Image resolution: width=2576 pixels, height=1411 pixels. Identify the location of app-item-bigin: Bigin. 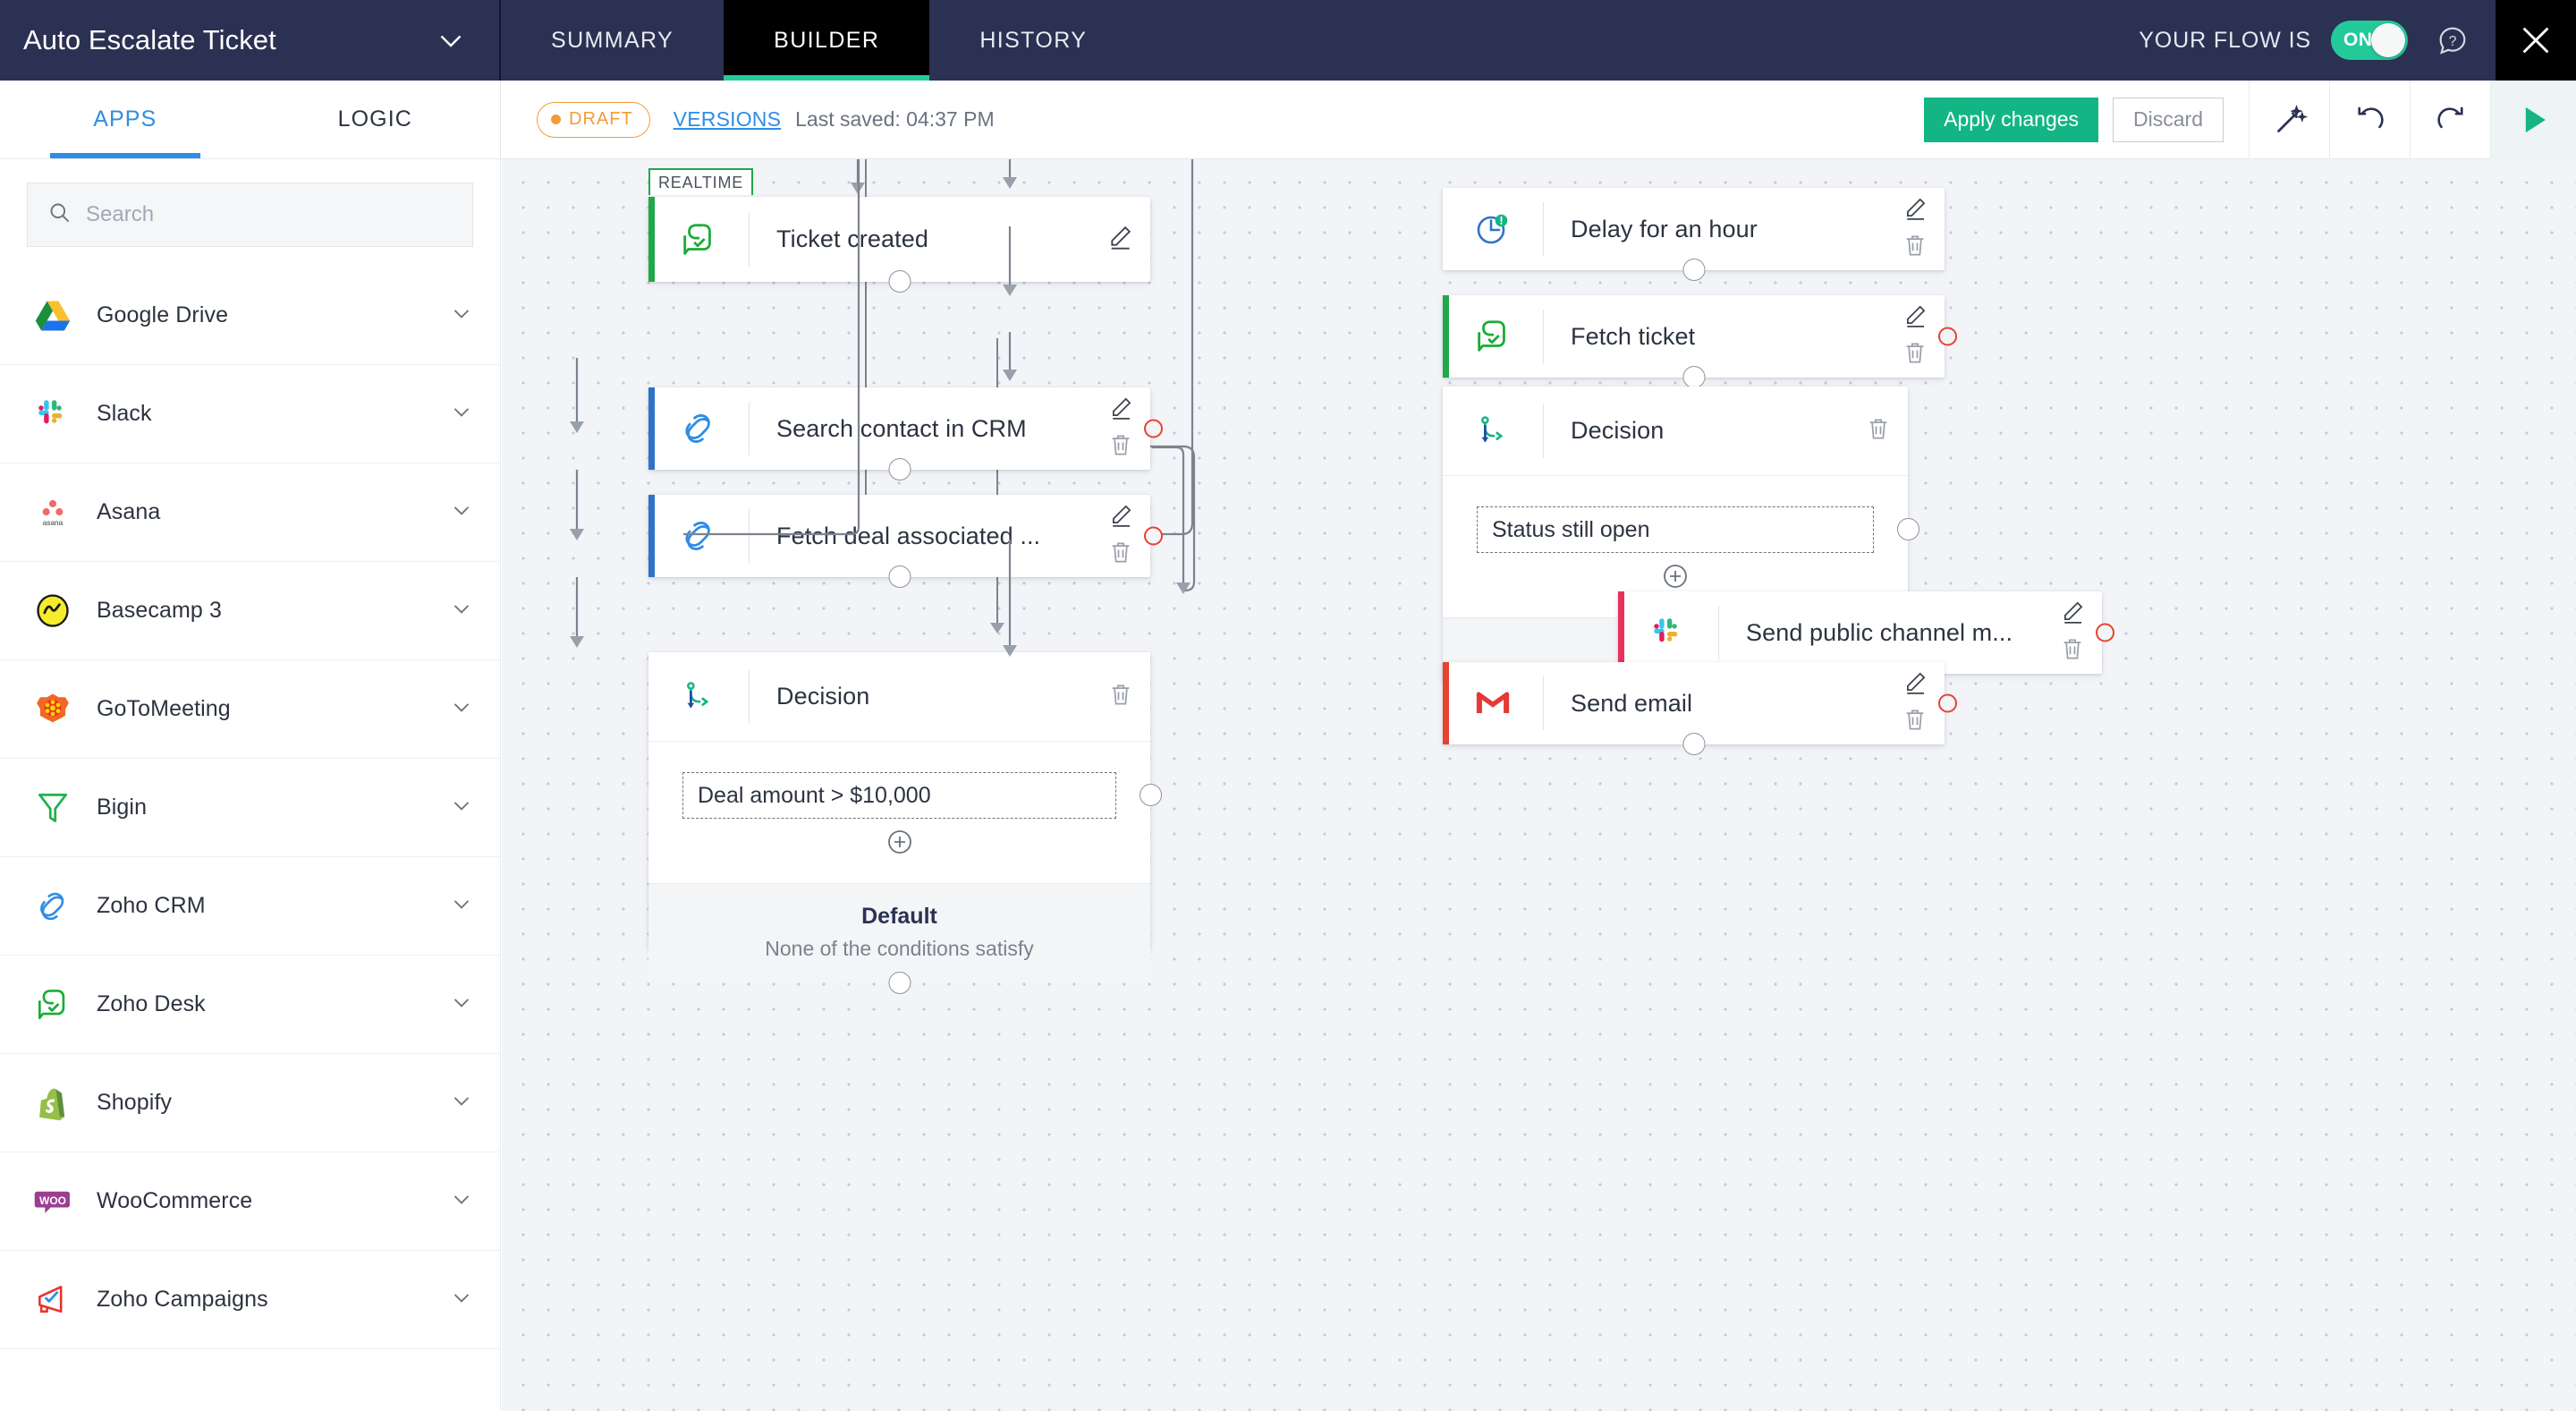
(250, 808).